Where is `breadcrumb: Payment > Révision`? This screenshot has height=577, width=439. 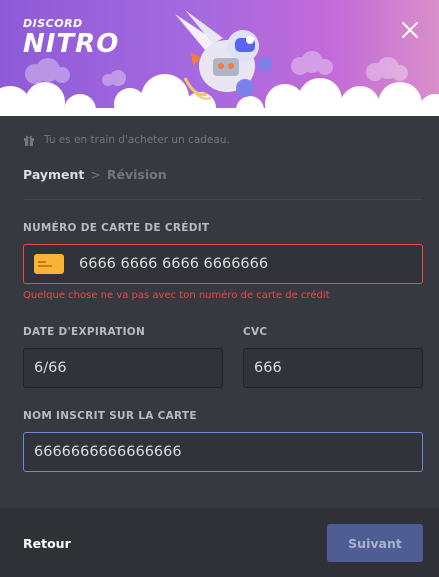
breadcrumb: Payment > Révision is located at coordinates (95, 174).